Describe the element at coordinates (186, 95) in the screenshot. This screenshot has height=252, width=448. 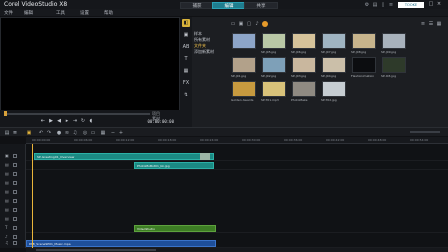
I see `path-icon: ↯` at that location.